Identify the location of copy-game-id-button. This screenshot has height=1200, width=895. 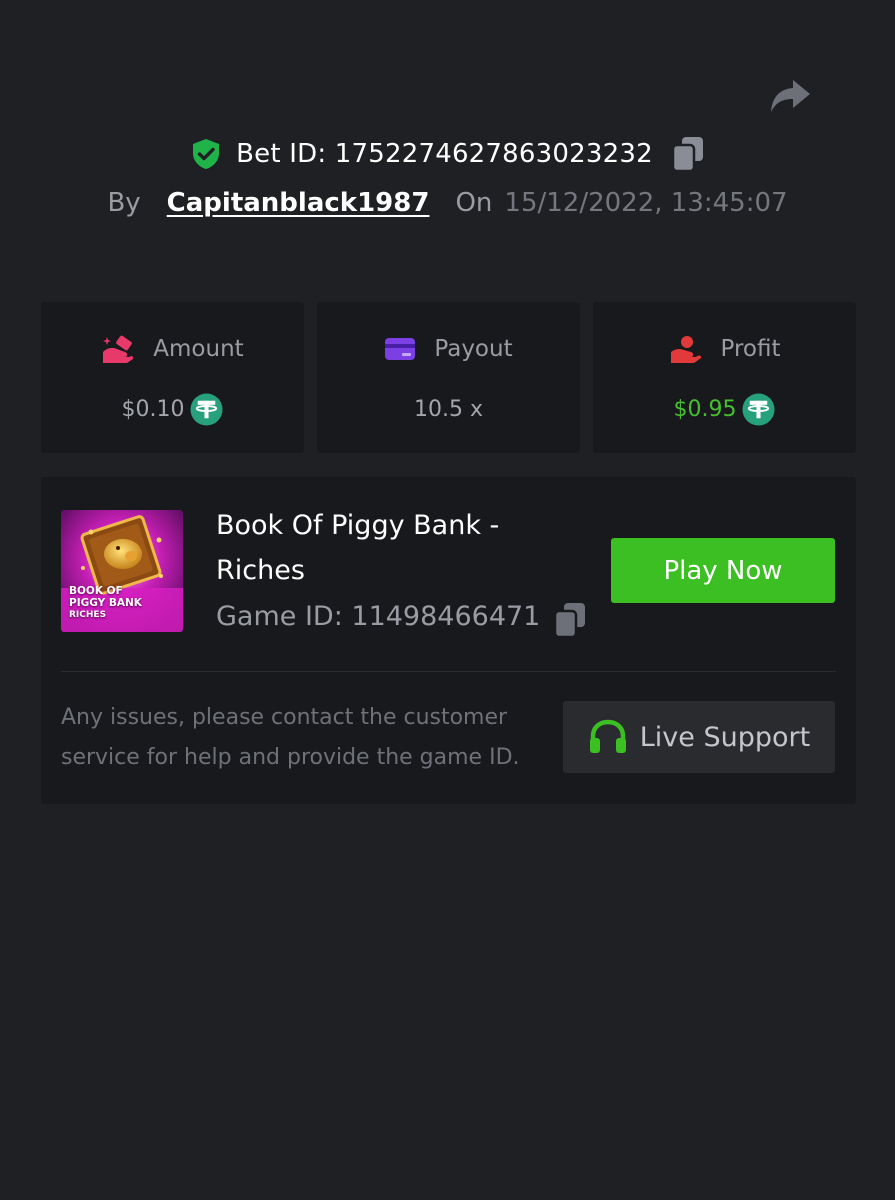
(570, 620).